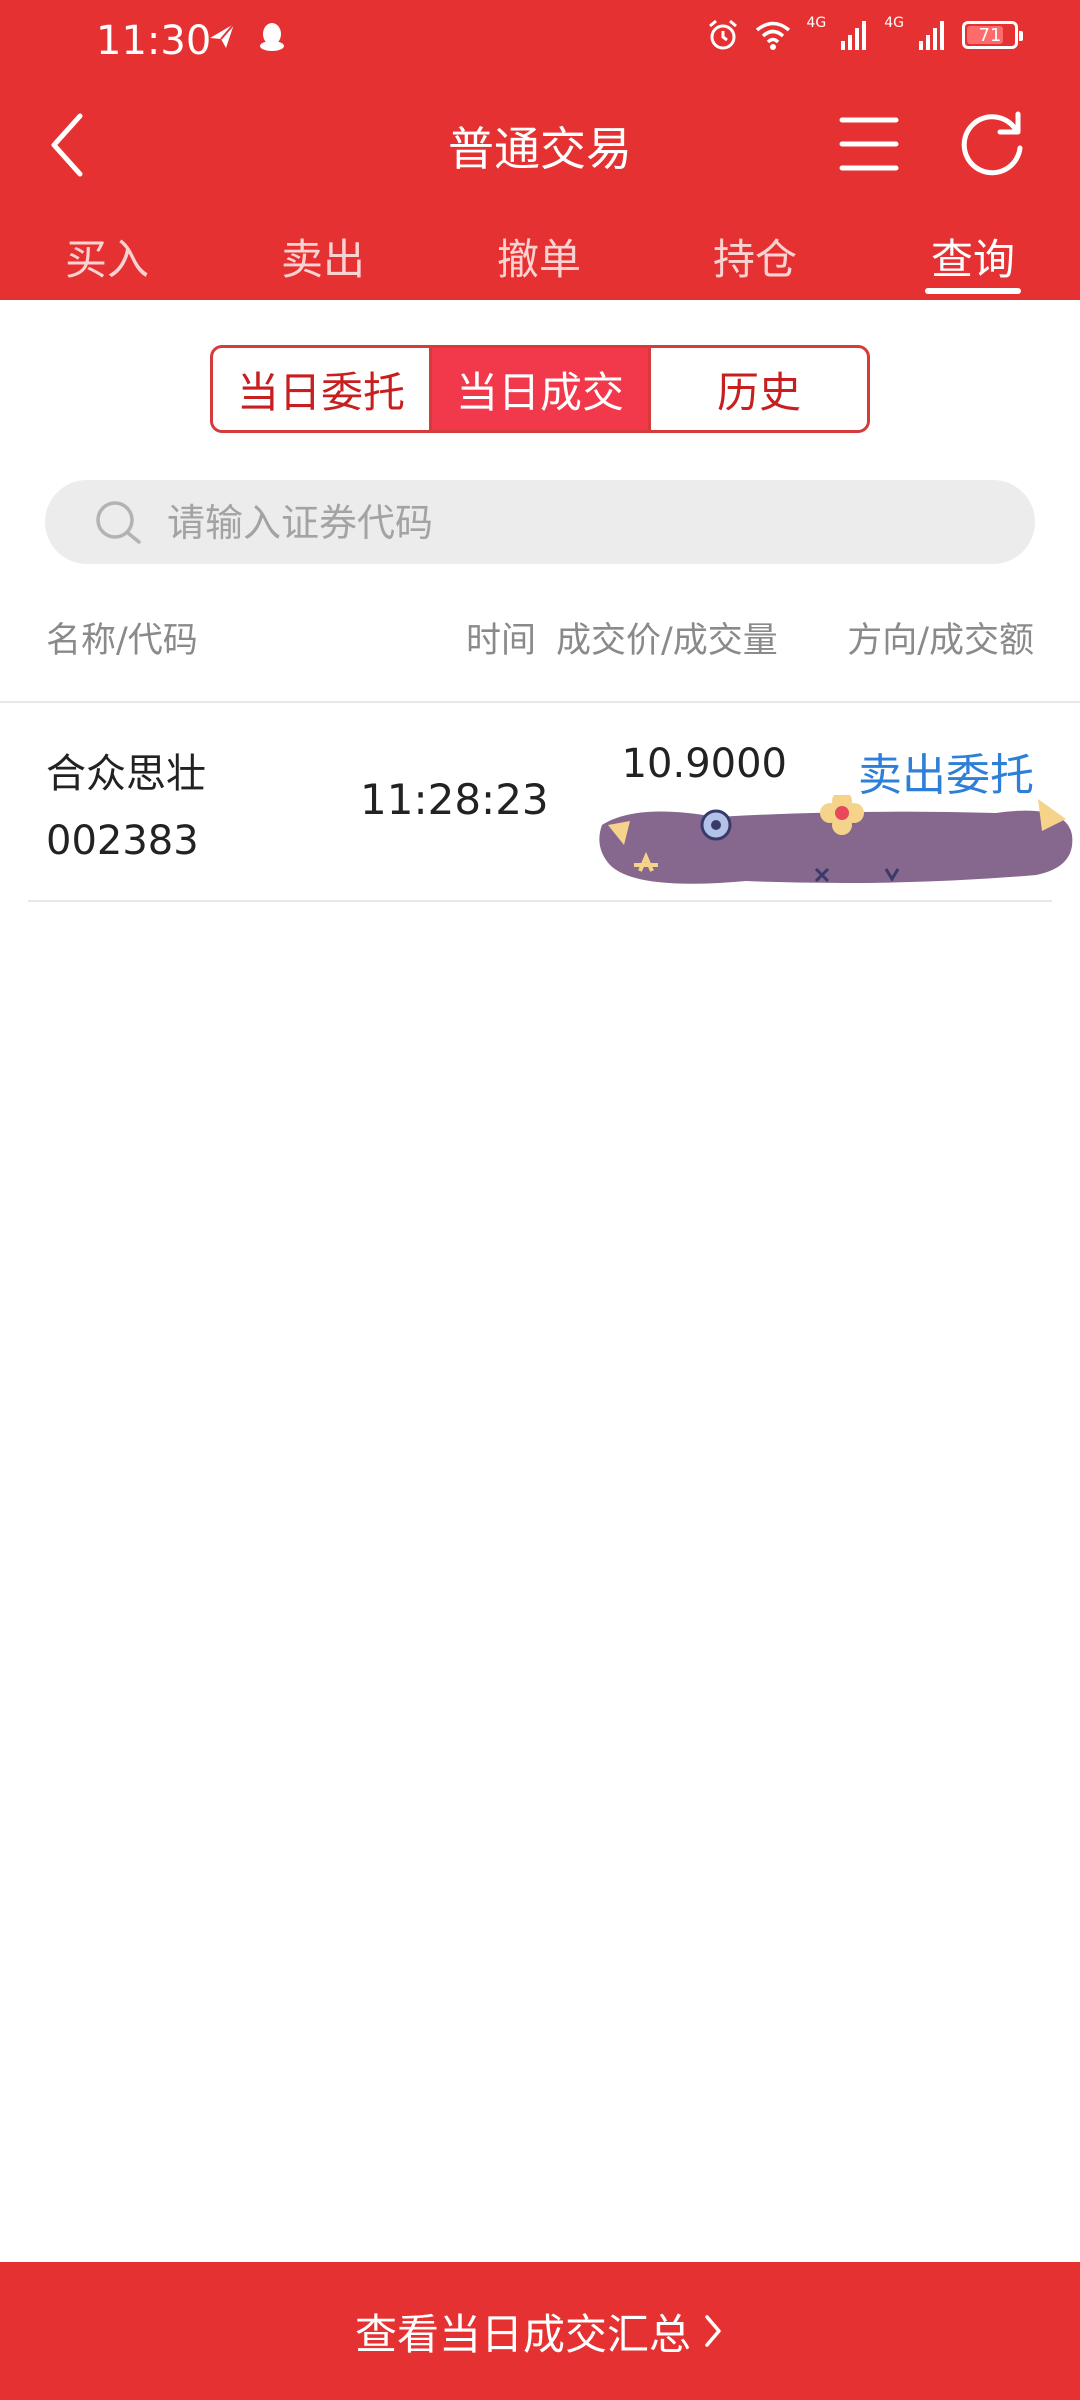  Describe the element at coordinates (222, 35) in the screenshot. I see `paper-plane-icon` at that location.